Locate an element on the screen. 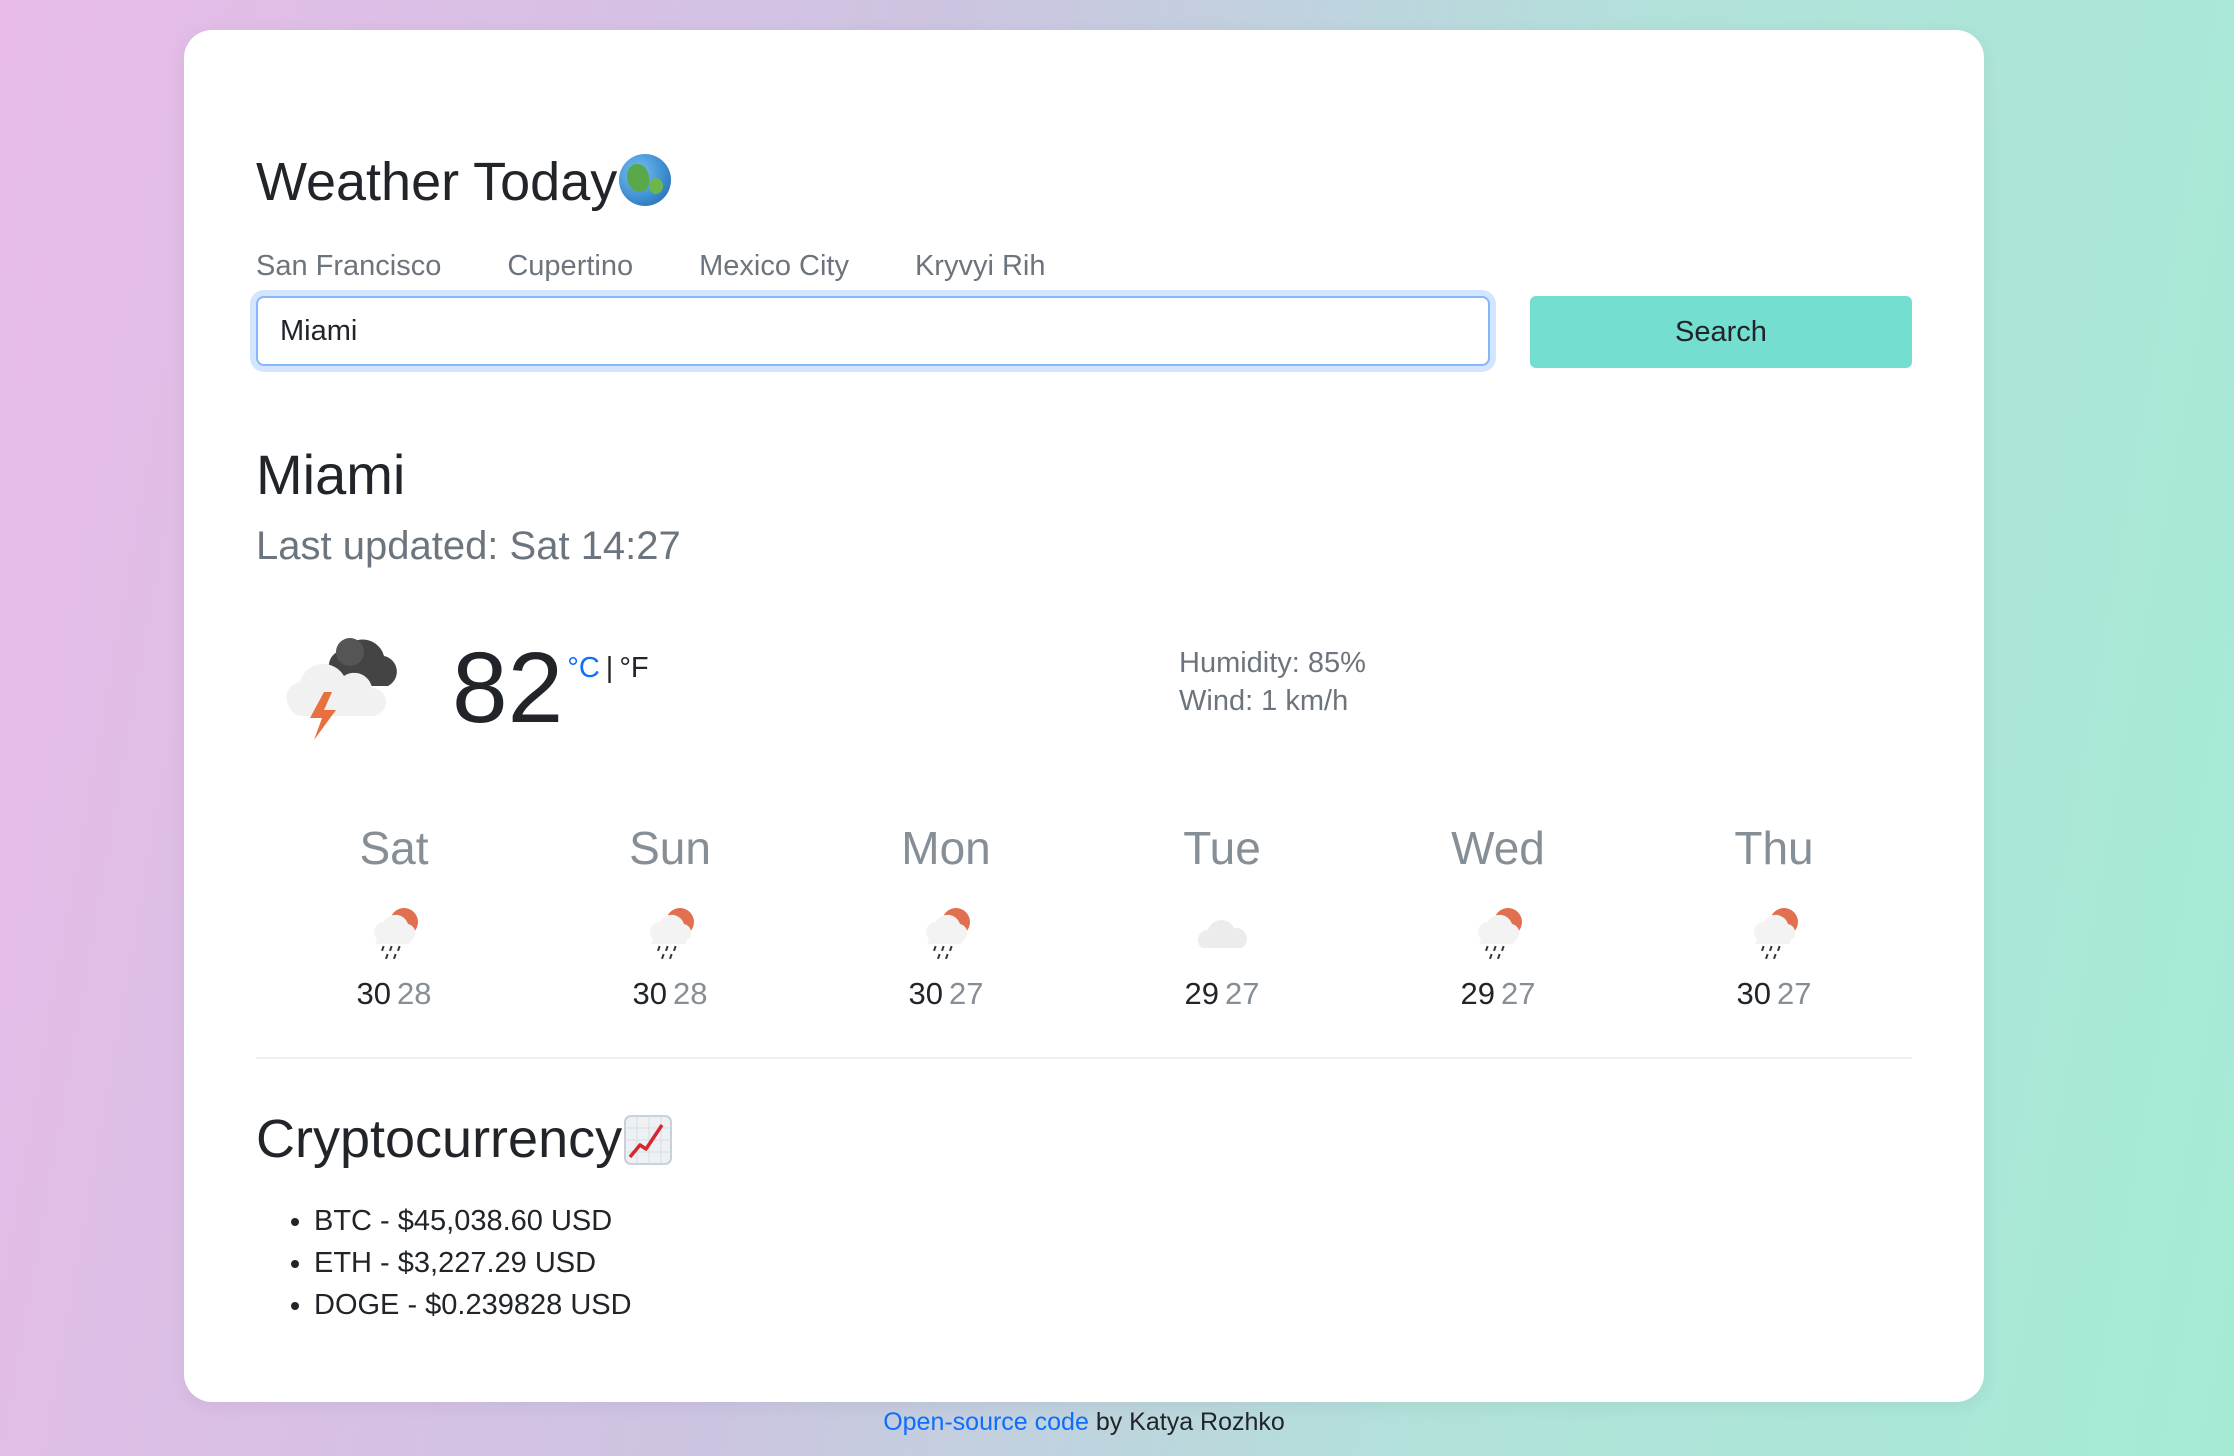 The height and width of the screenshot is (1456, 2234). wind: Wind: 1 km/h is located at coordinates (1264, 701).